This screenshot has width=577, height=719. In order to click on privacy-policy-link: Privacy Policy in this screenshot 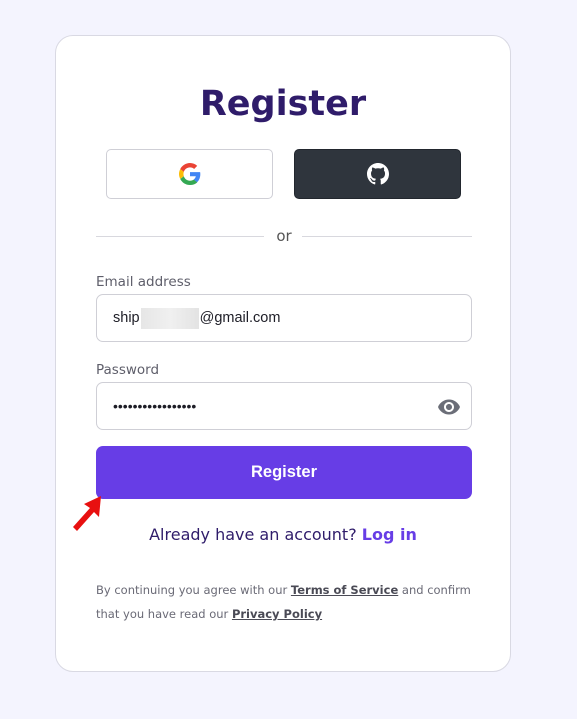, I will do `click(277, 614)`.